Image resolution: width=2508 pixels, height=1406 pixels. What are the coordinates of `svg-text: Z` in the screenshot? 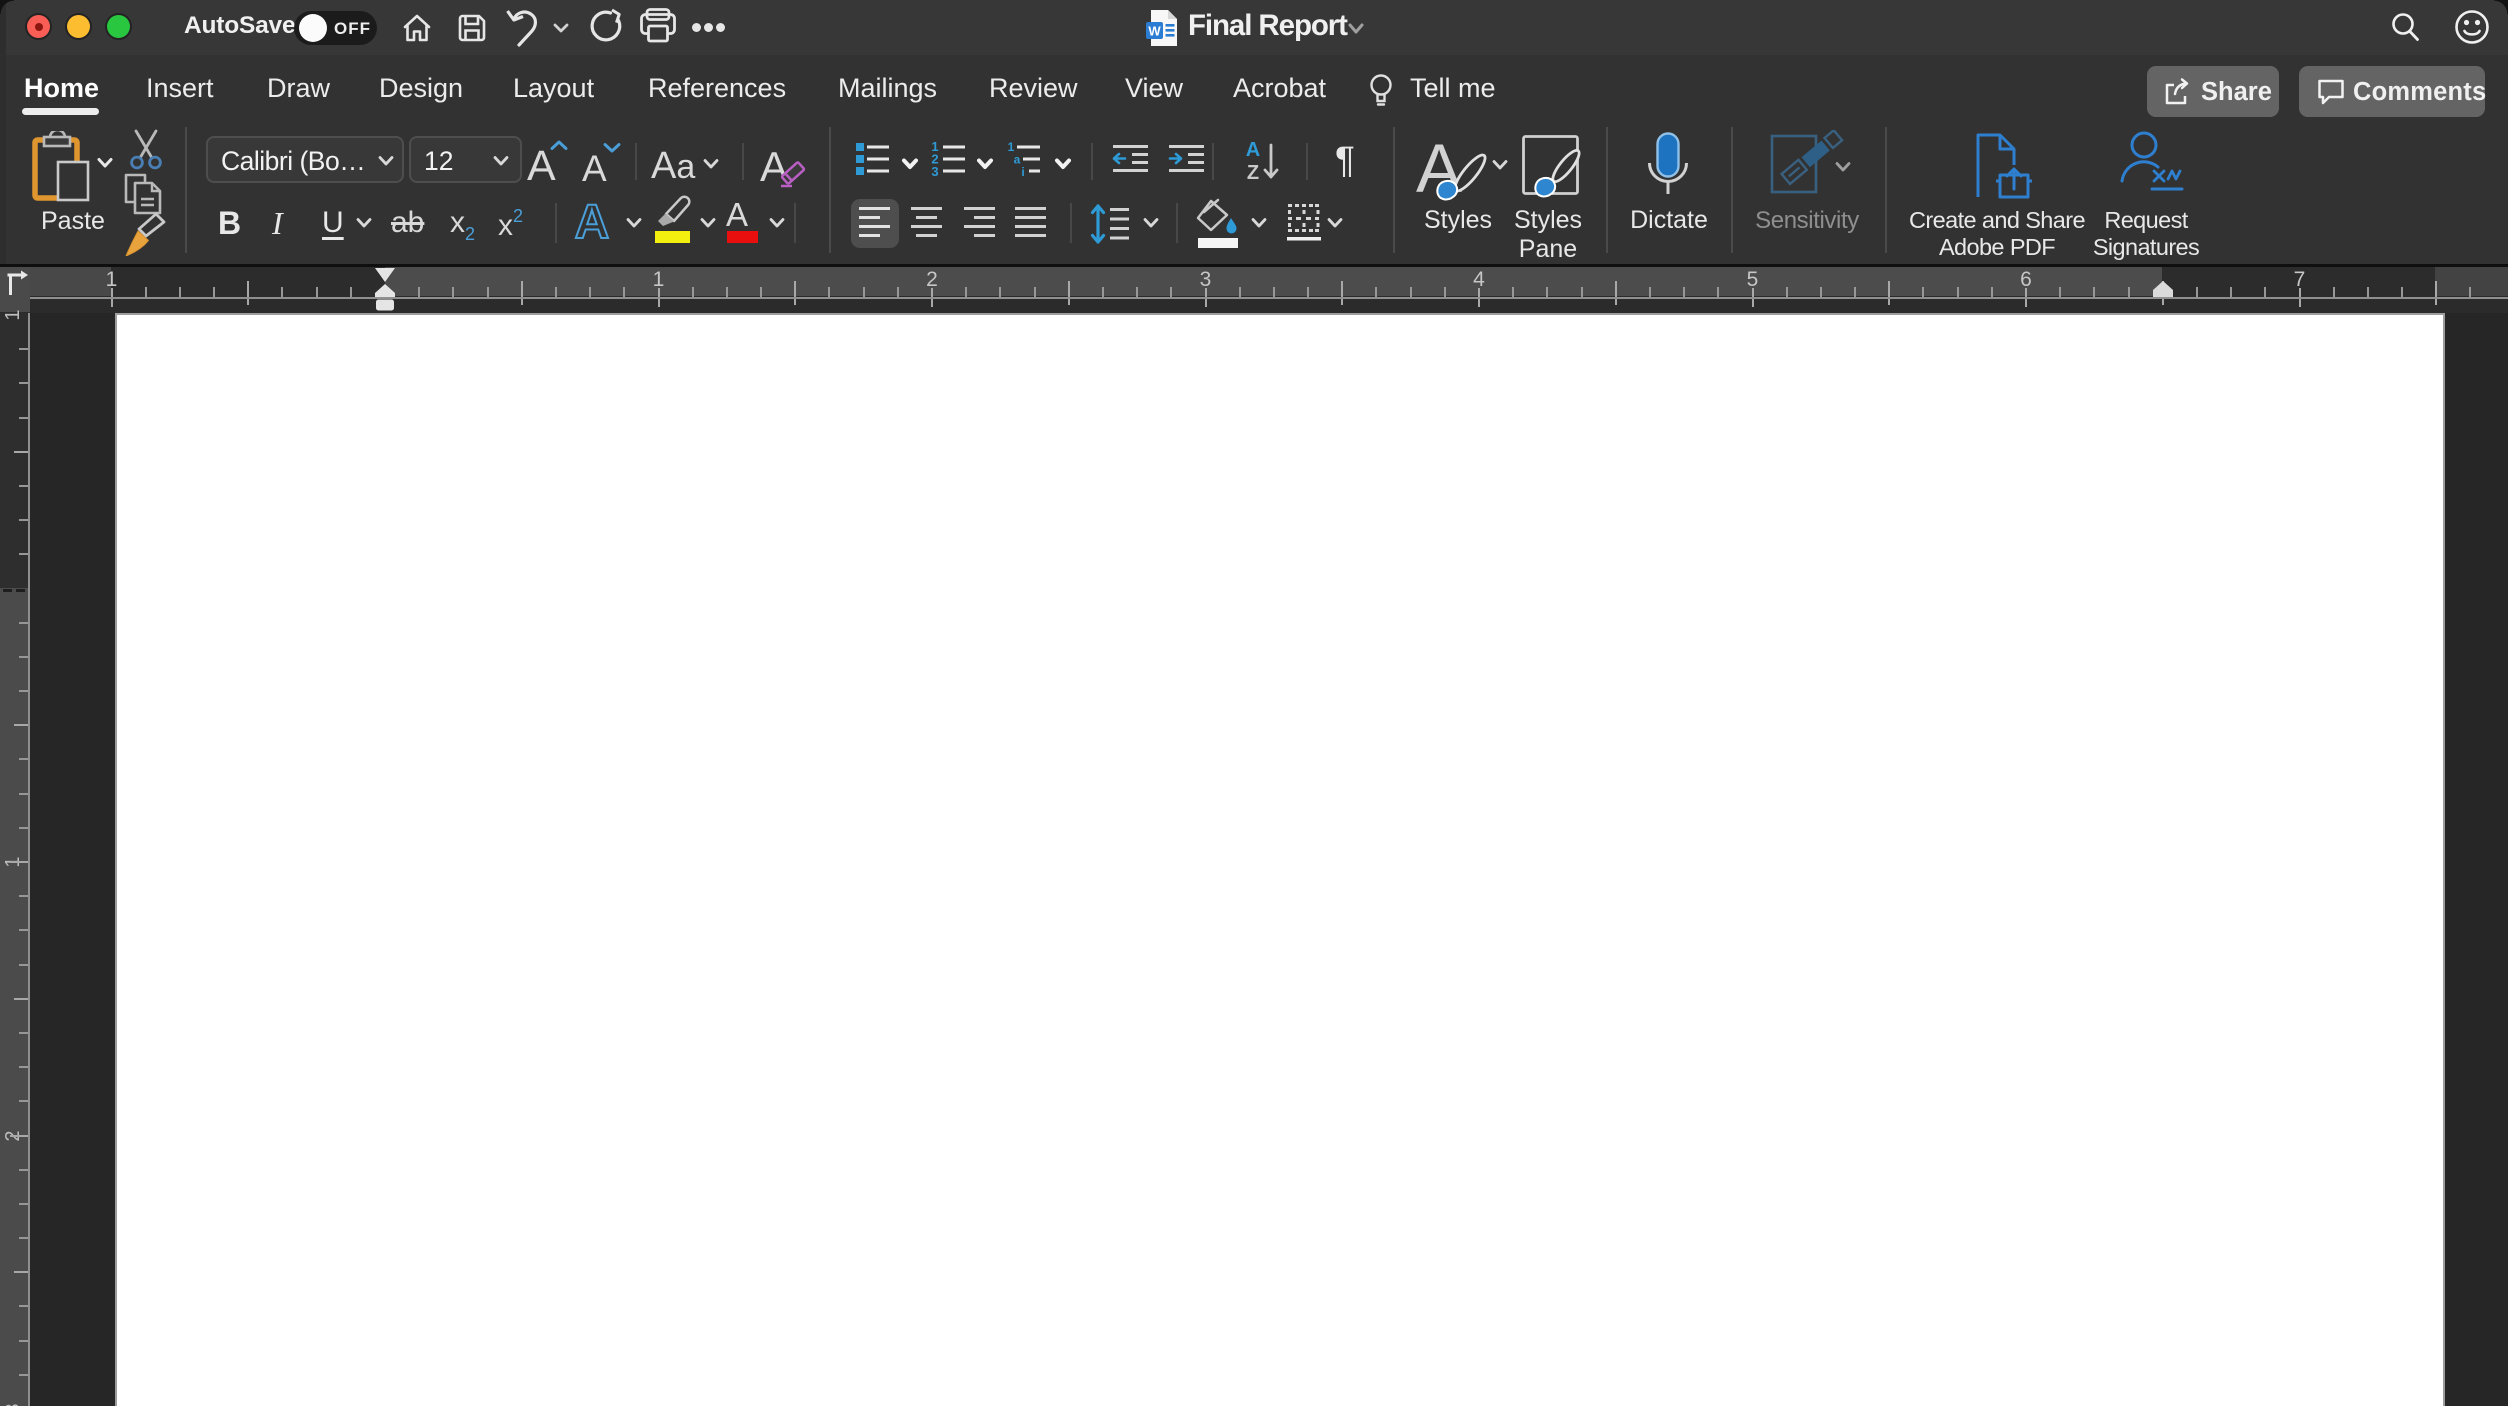 It's located at (1253, 173).